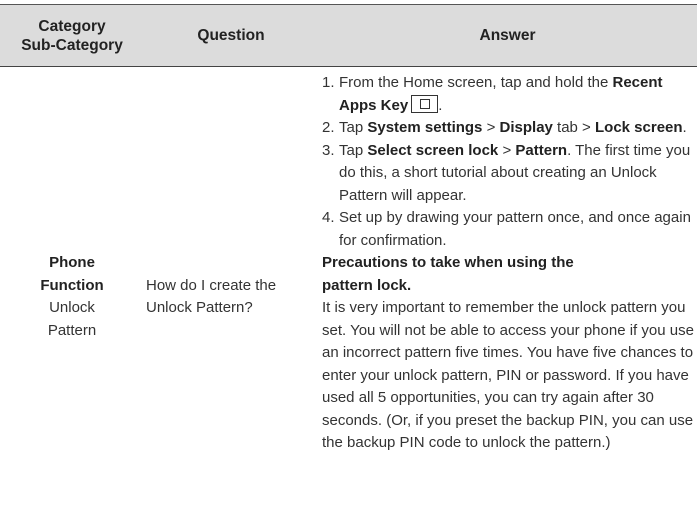 This screenshot has height=532, width=697. Describe the element at coordinates (328, 150) in the screenshot. I see `step-number: 3.` at that location.